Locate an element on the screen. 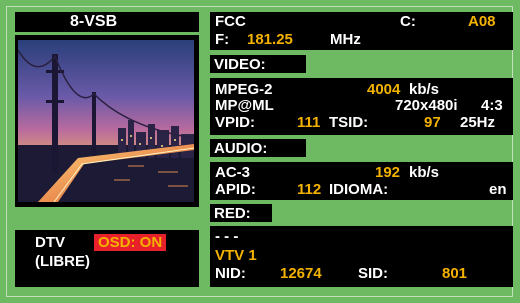 Image resolution: width=520 pixels, height=303 pixels. audio-info-panel: AC-3 192 kb/s APID: 112 IDIOMA: en is located at coordinates (361, 181).